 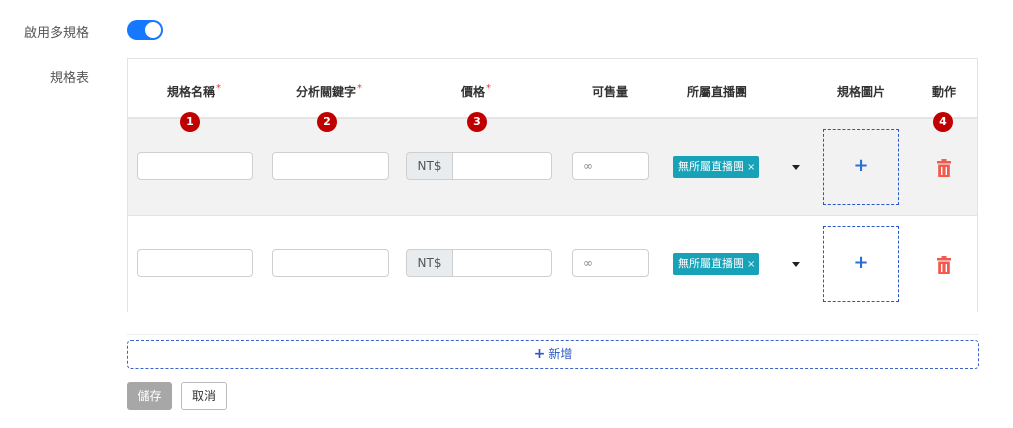 What do you see at coordinates (57, 33) in the screenshot?
I see `multi-spec-label: 啟用多規格` at bounding box center [57, 33].